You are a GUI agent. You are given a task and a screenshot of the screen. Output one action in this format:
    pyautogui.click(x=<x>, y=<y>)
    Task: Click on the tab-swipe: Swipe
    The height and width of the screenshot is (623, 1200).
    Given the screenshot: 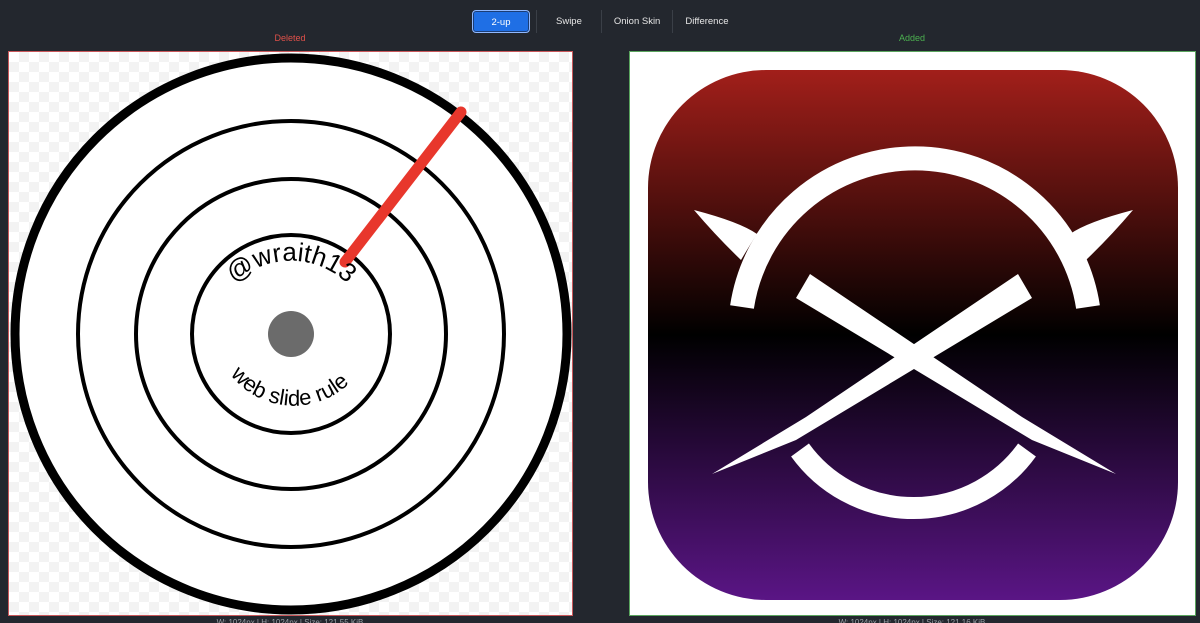 What is the action you would take?
    pyautogui.click(x=569, y=21)
    